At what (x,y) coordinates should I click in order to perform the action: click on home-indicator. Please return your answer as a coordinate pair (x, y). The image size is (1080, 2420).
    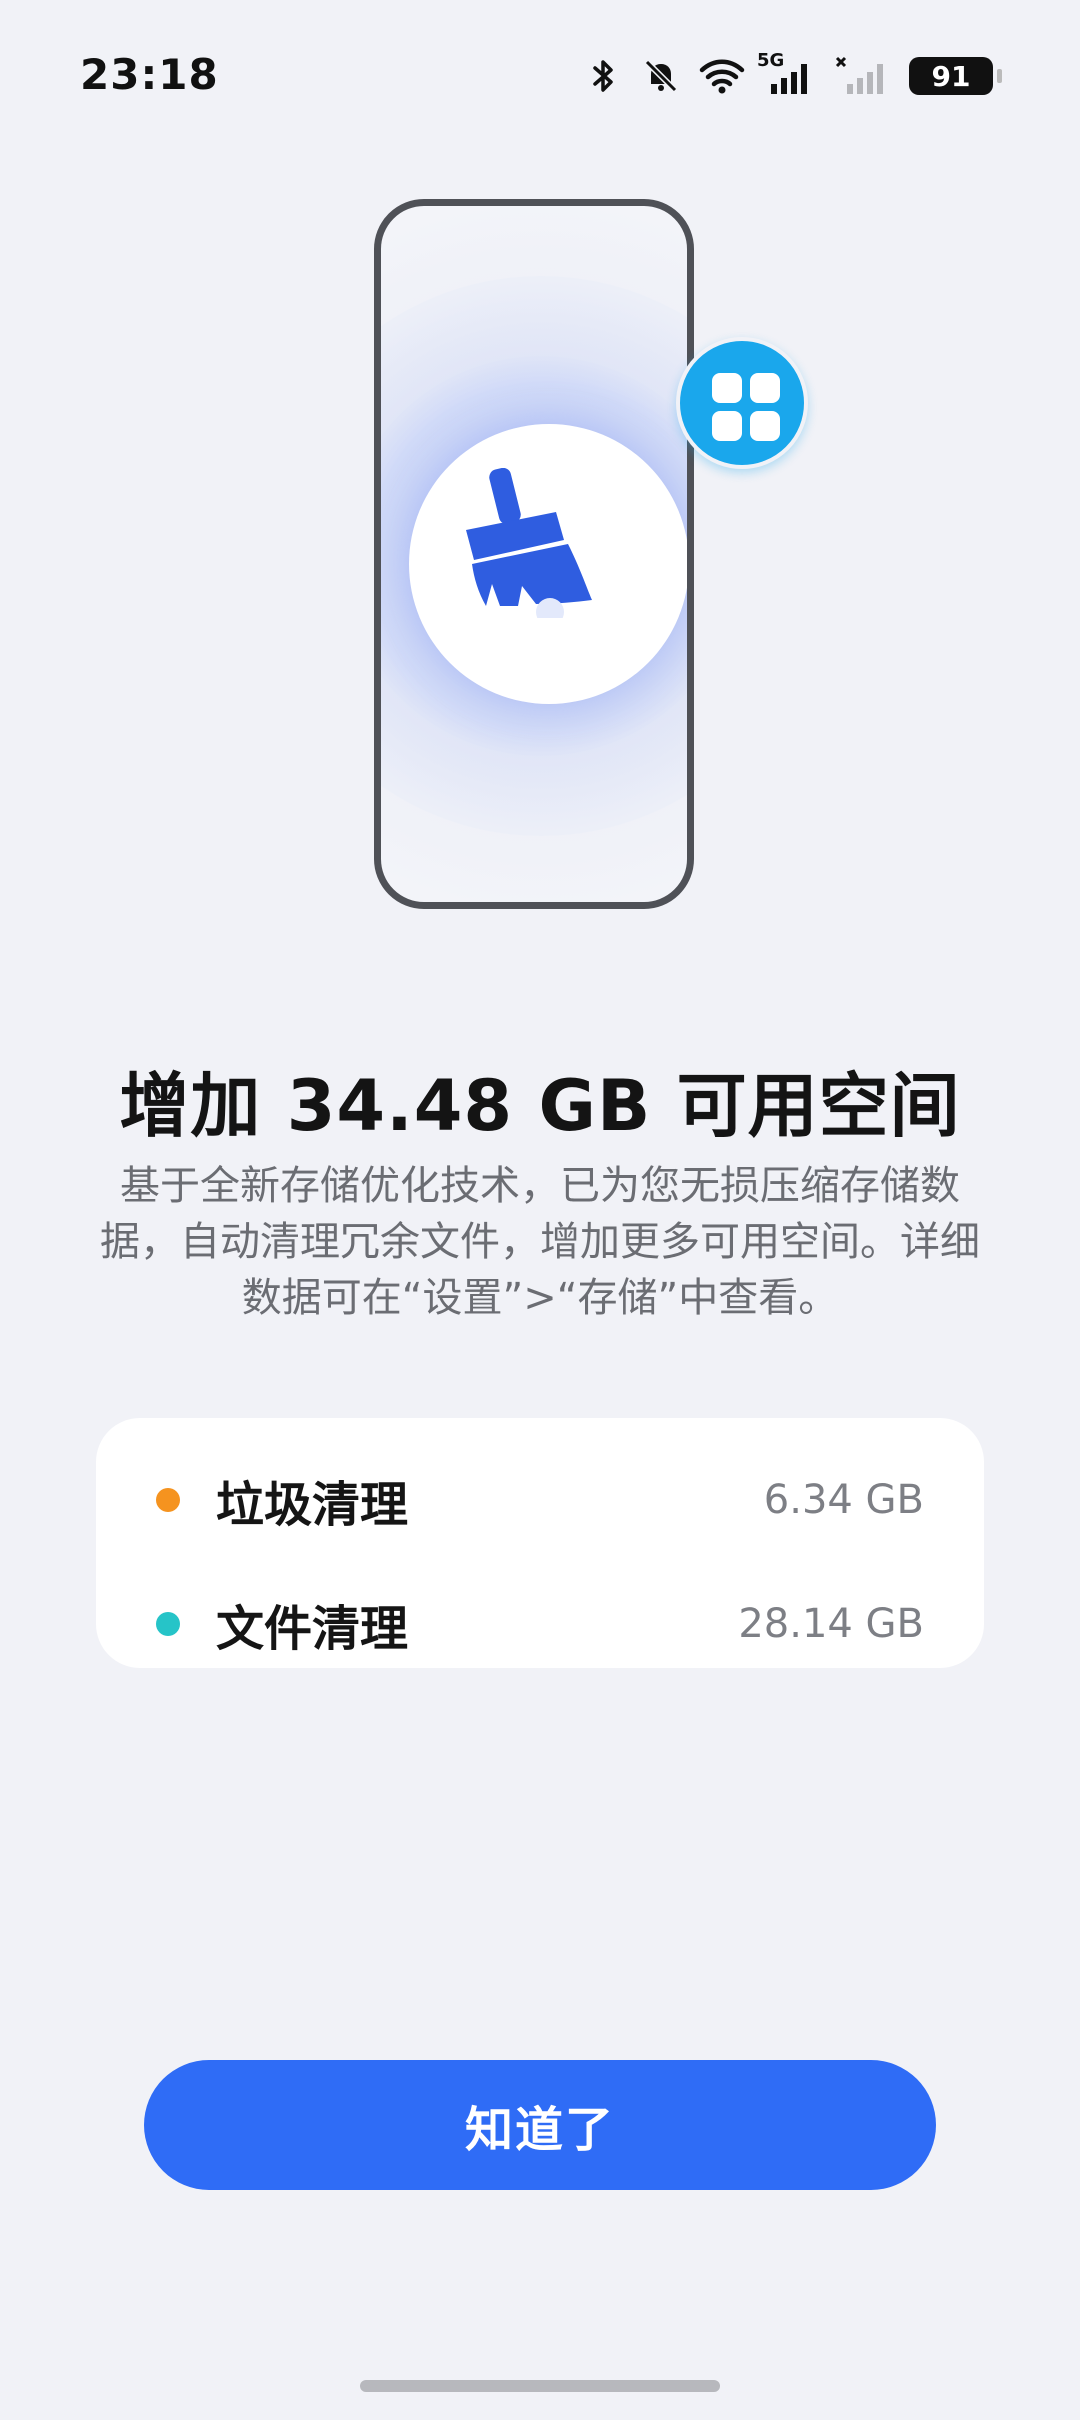
    Looking at the image, I should click on (540, 2386).